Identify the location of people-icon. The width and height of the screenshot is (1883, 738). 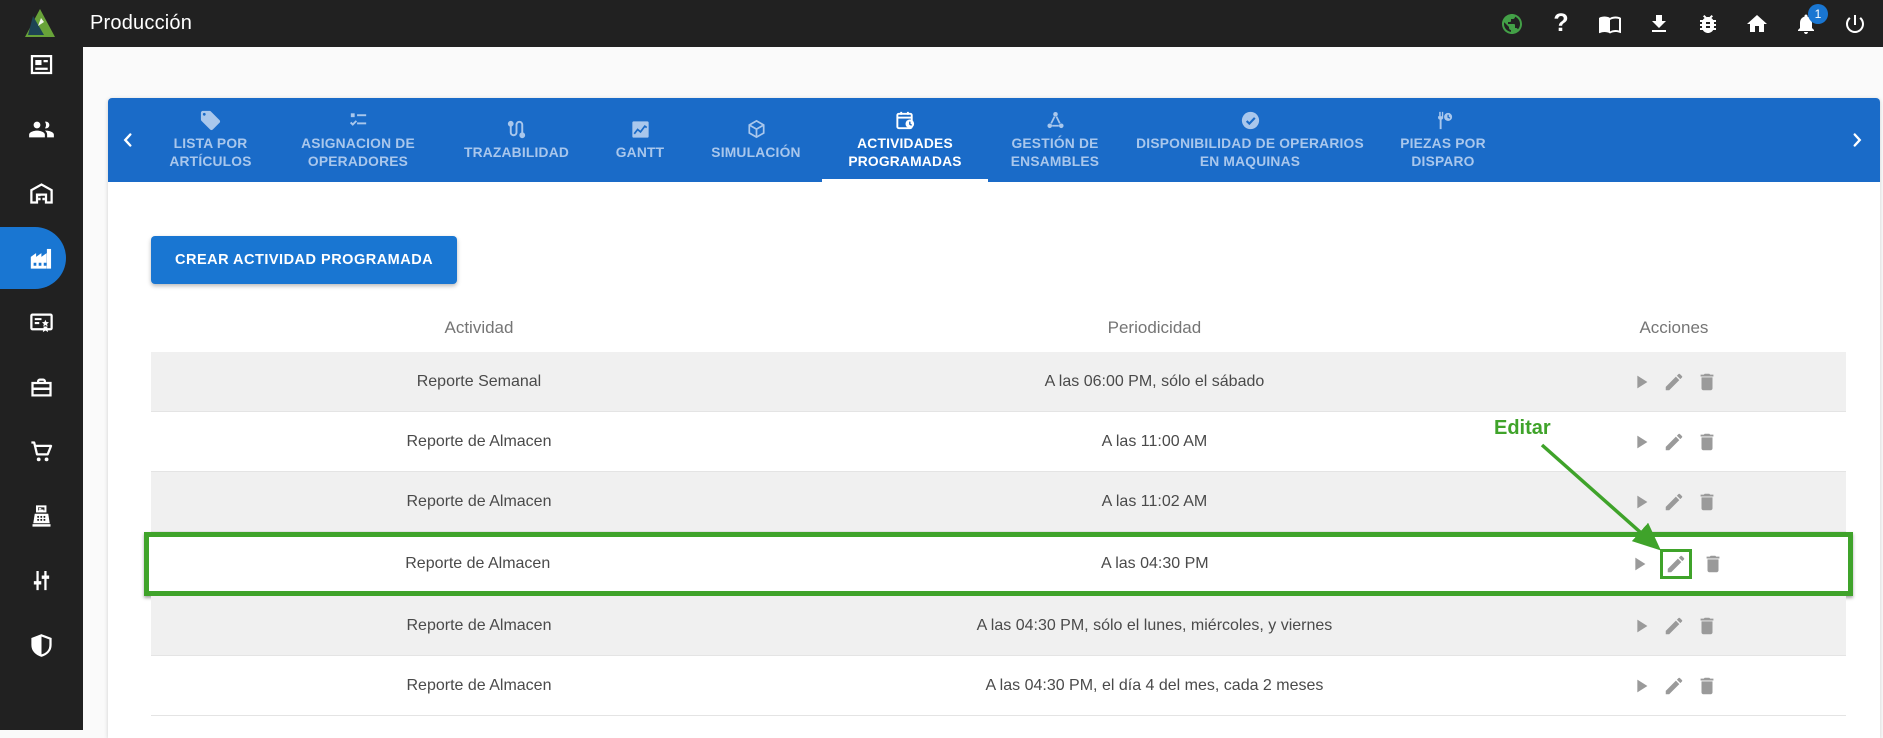
(41, 129).